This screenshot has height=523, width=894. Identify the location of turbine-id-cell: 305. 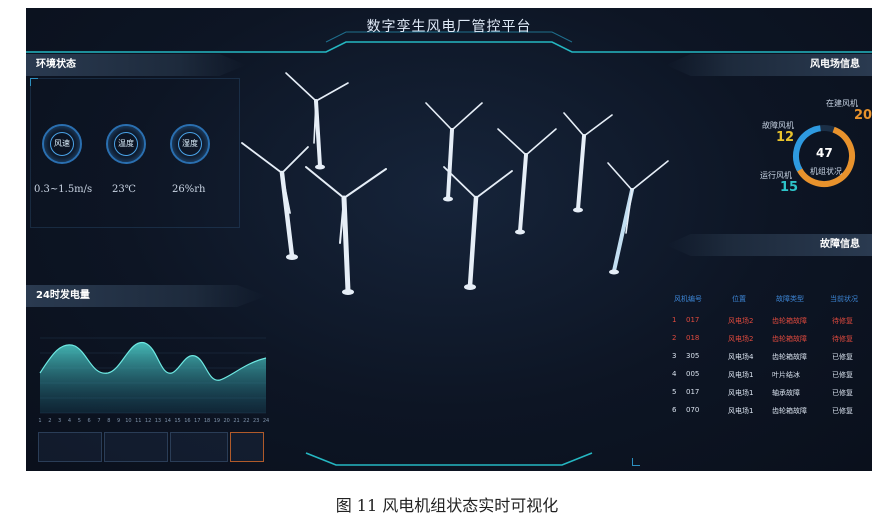
(693, 356).